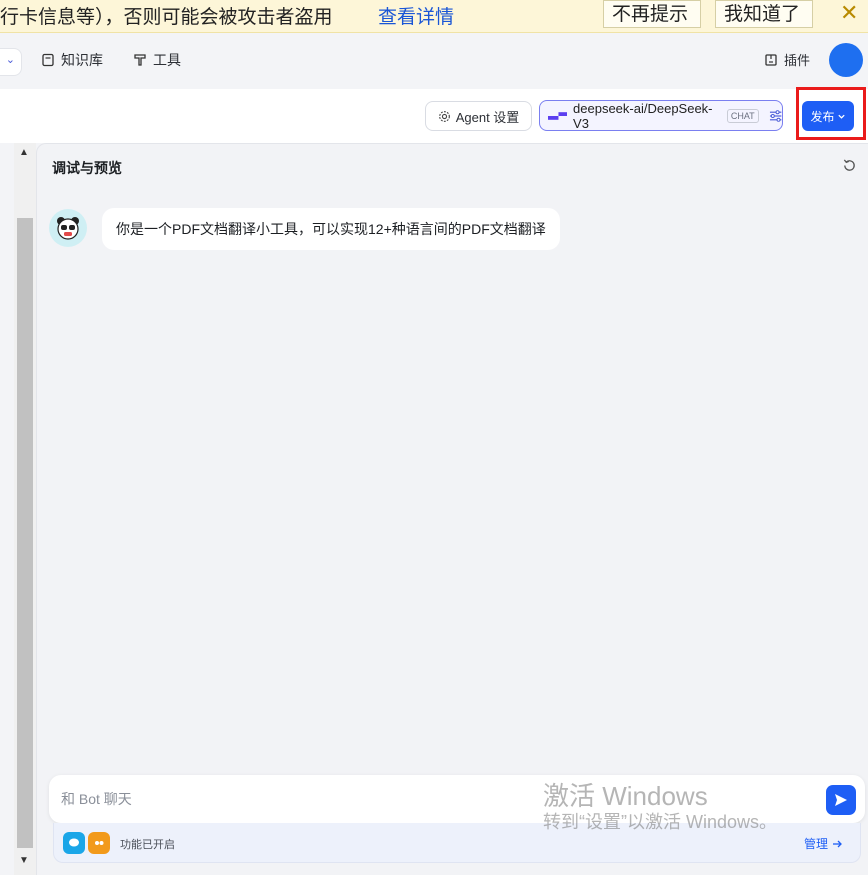  I want to click on manage-link: 管理, so click(823, 843).